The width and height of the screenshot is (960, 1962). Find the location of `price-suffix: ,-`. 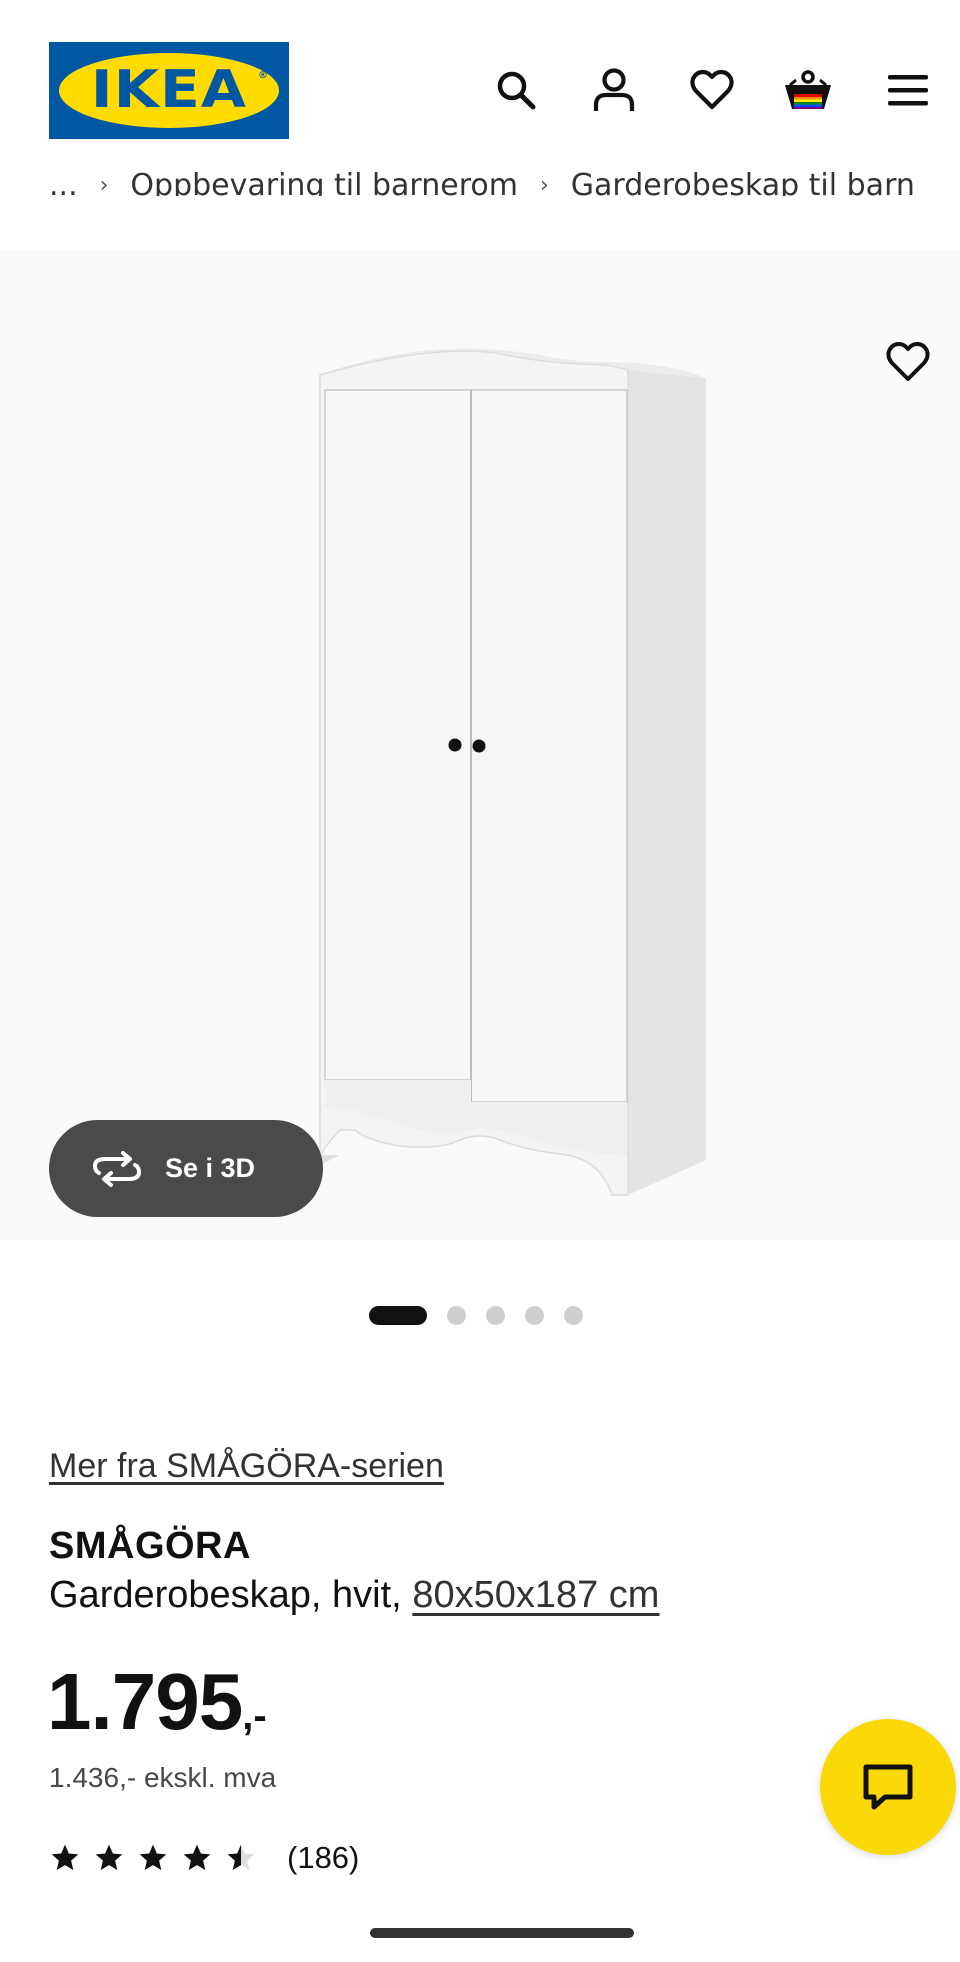

price-suffix: ,- is located at coordinates (254, 1716).